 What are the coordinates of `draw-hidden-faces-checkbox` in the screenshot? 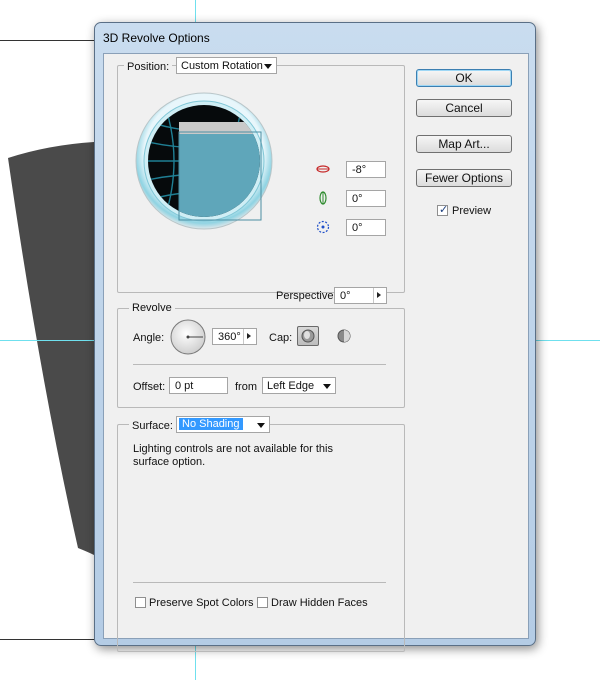 It's located at (262, 602).